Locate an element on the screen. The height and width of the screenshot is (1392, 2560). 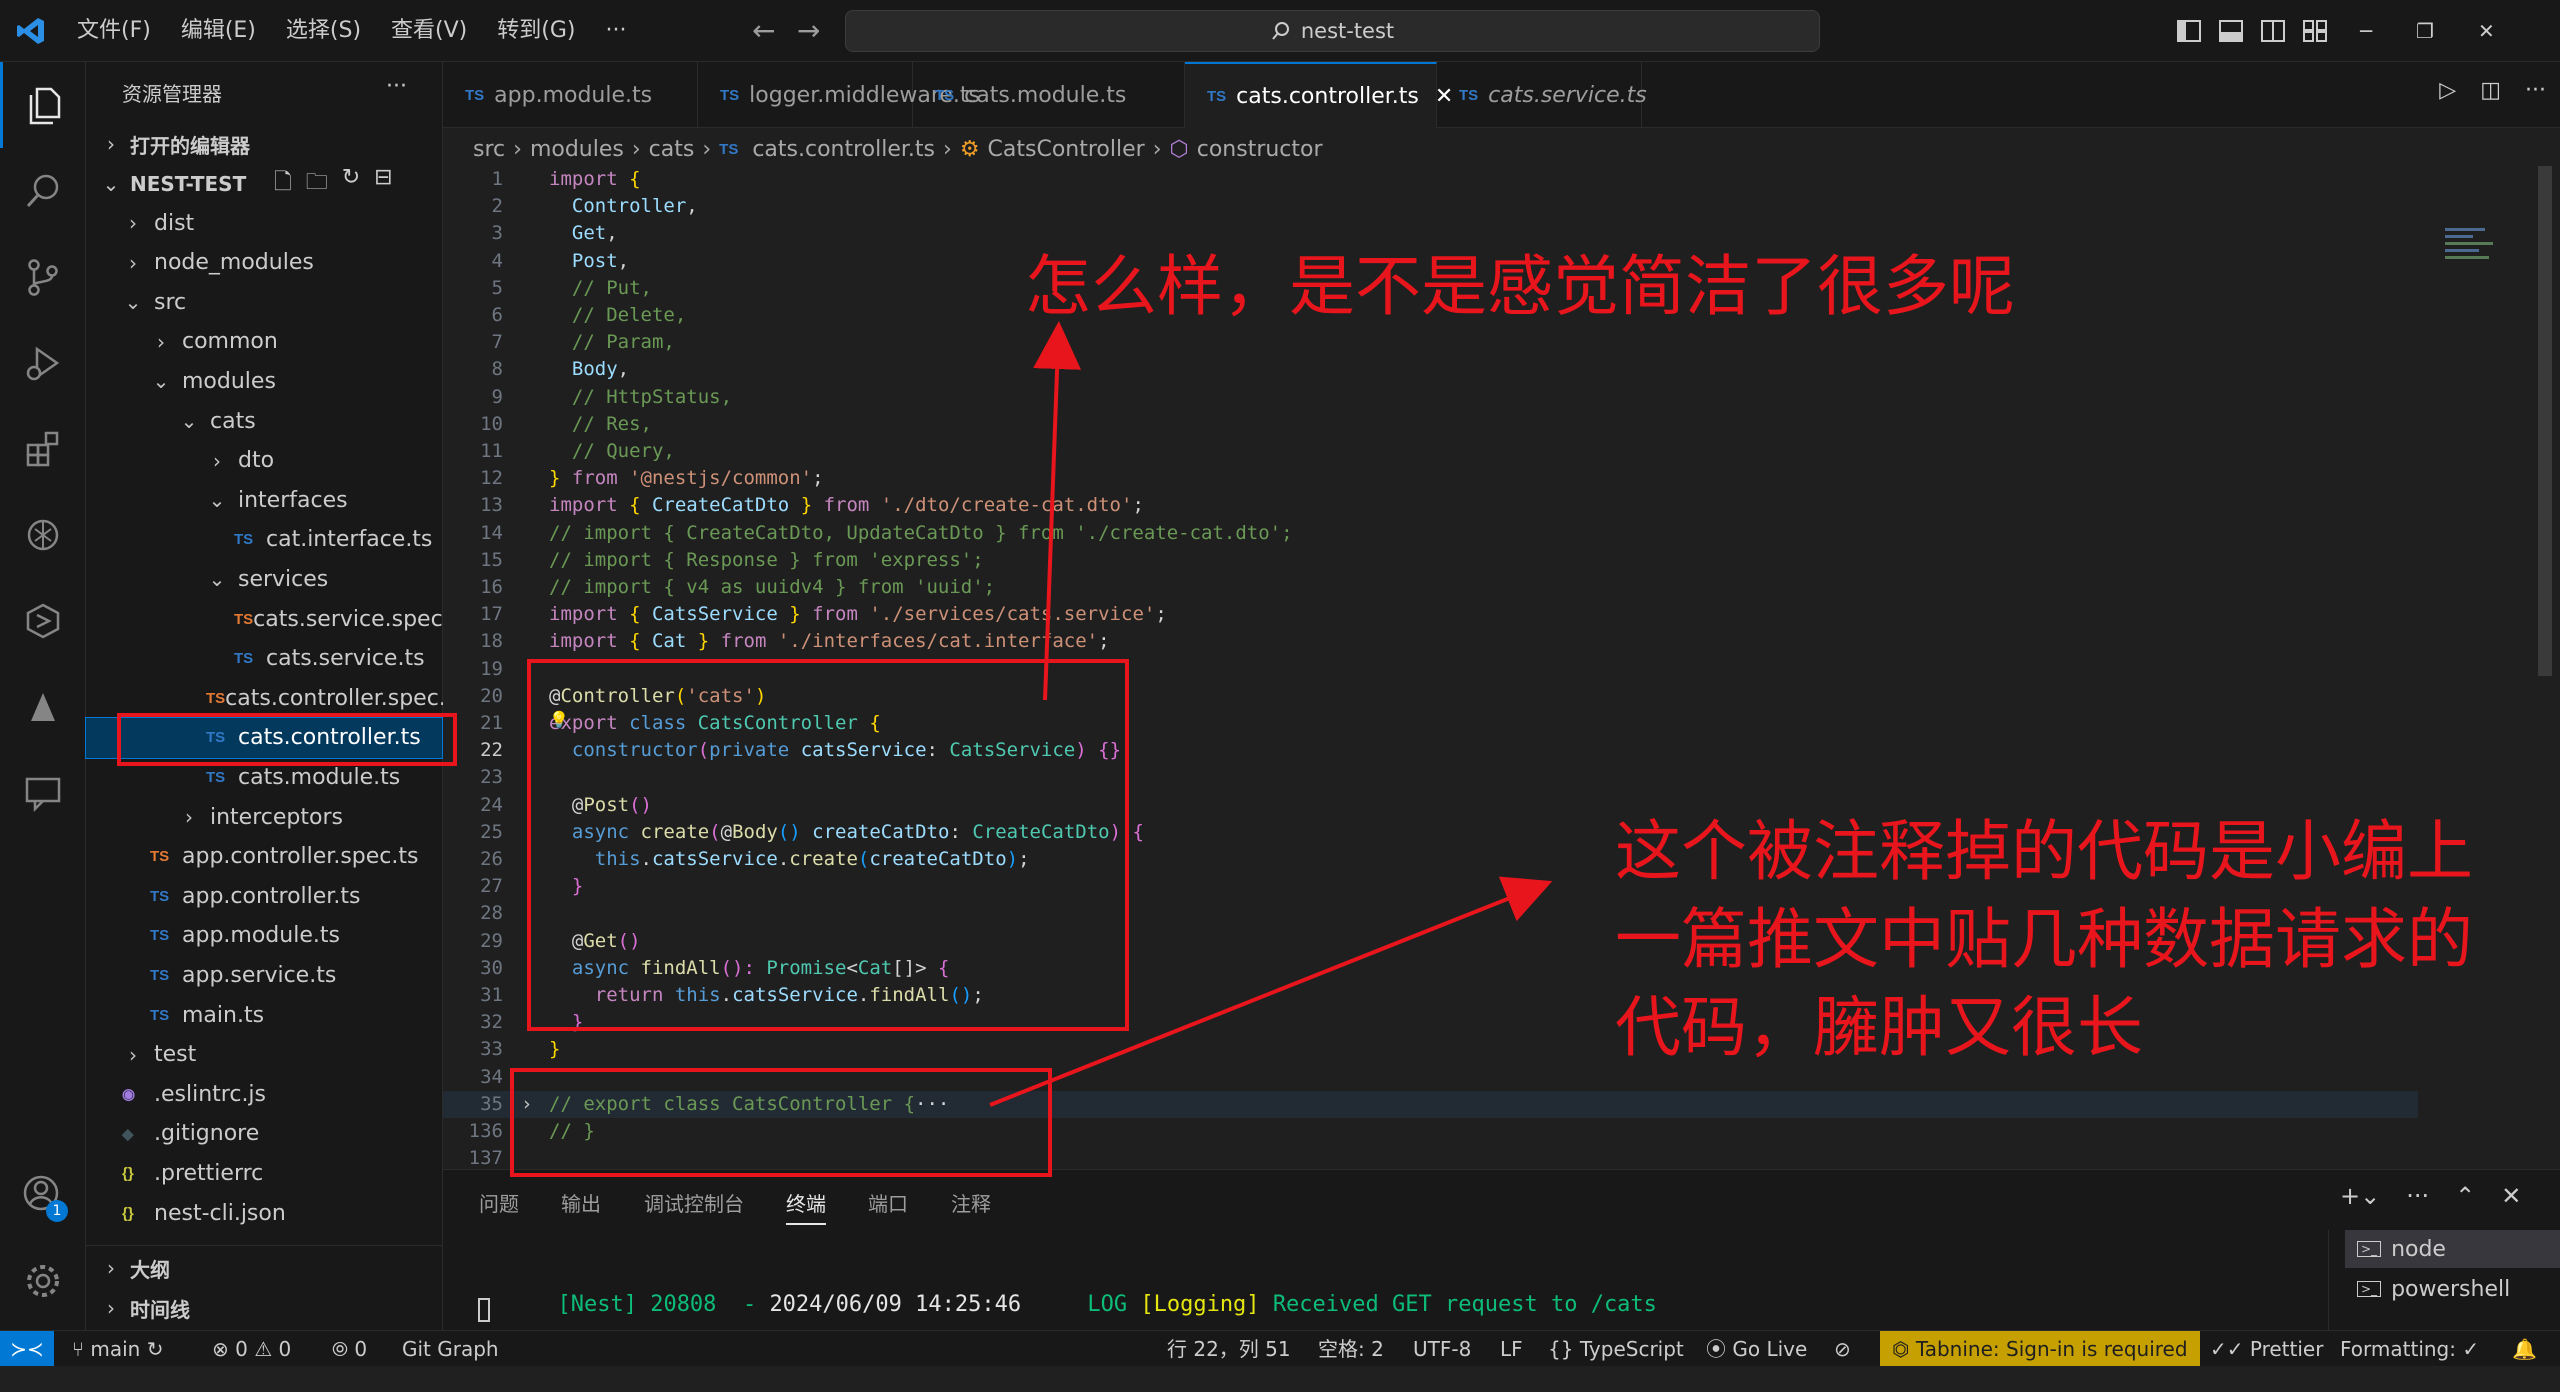
annotation-box-controller is located at coordinates (828, 845).